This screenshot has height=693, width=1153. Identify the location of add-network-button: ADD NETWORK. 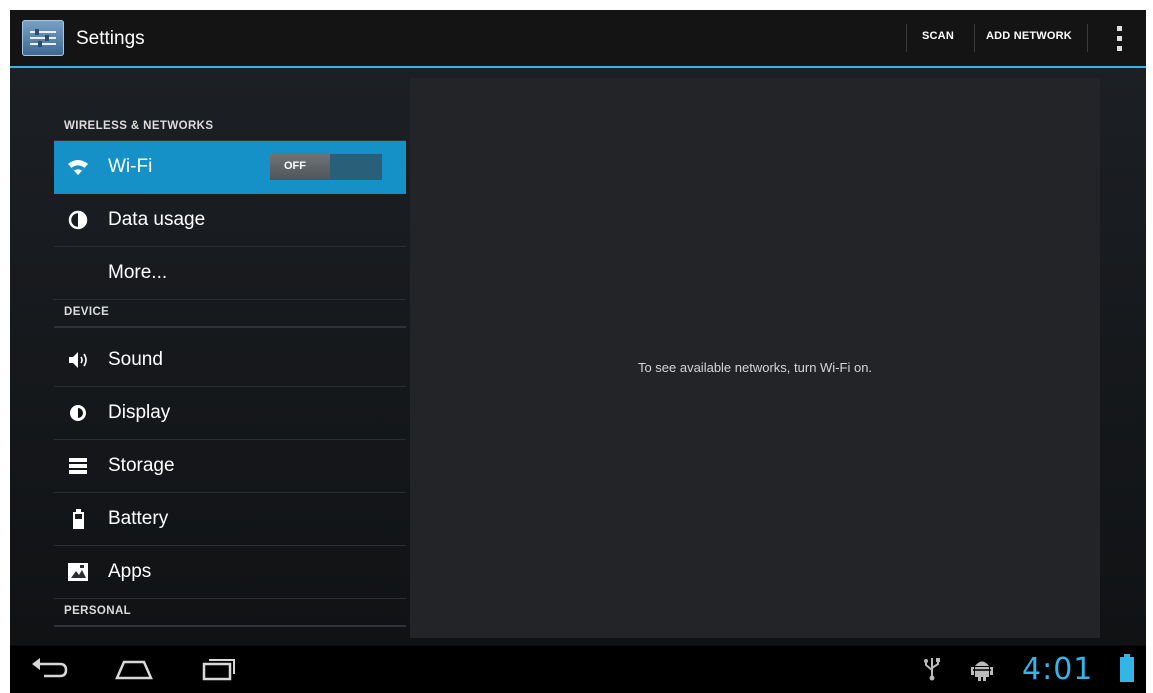
(1029, 36).